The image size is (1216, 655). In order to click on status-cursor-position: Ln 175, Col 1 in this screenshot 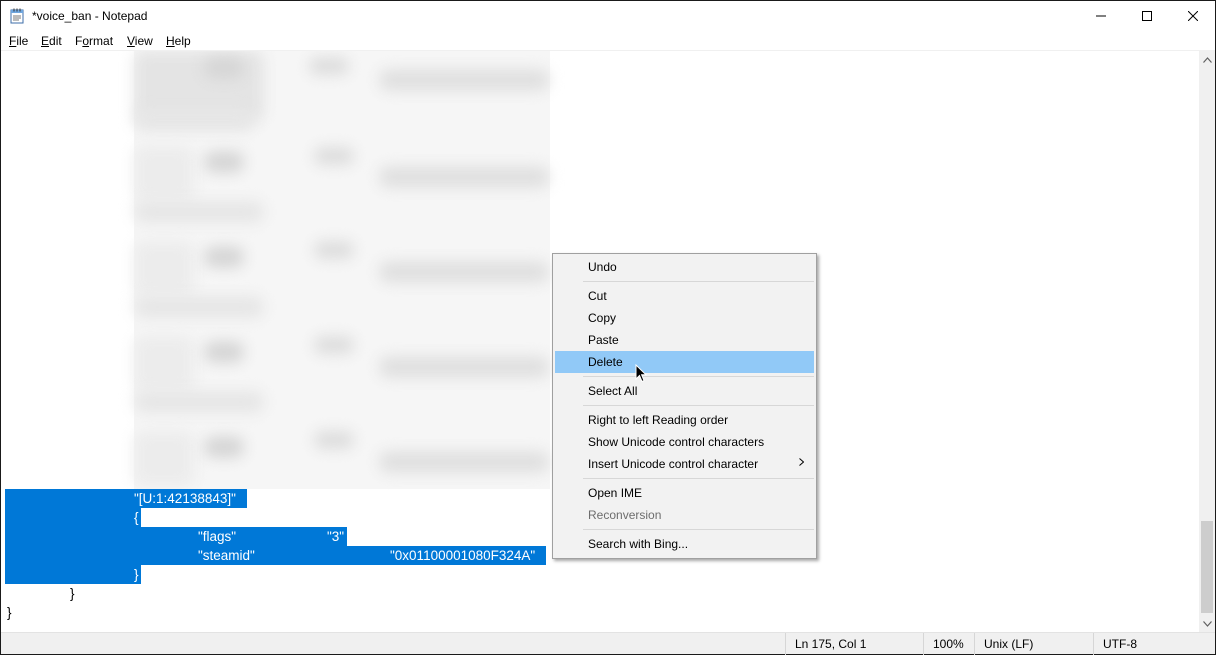, I will do `click(853, 644)`.